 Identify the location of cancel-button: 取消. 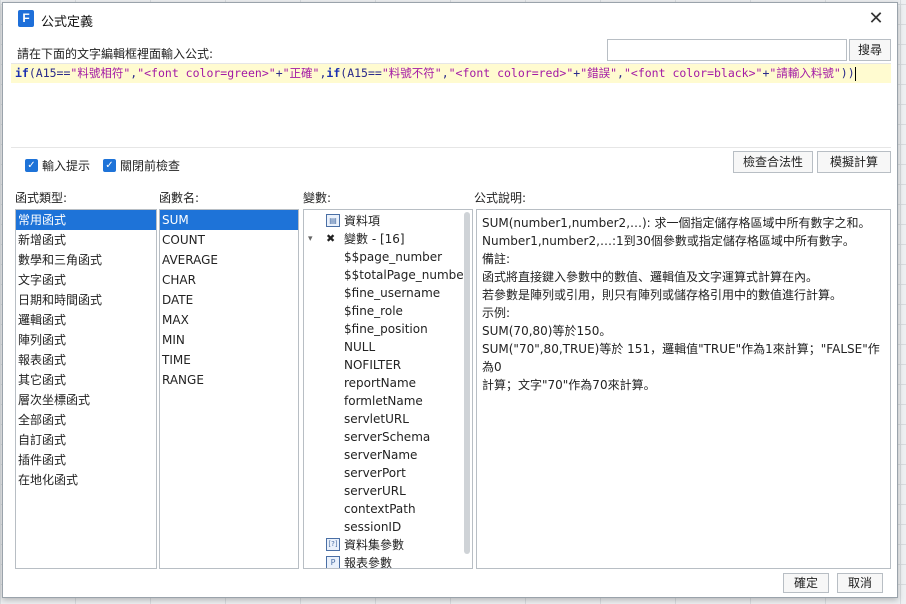
(860, 583).